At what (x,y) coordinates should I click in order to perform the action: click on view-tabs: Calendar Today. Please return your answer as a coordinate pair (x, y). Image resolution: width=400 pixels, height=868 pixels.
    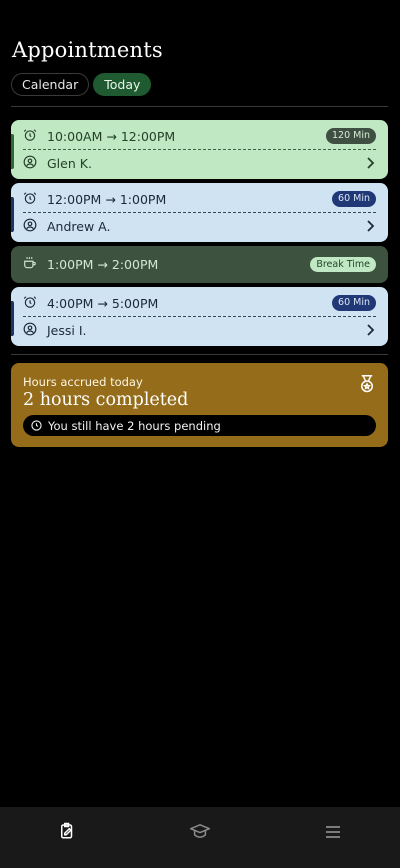
    Looking at the image, I should click on (81, 84).